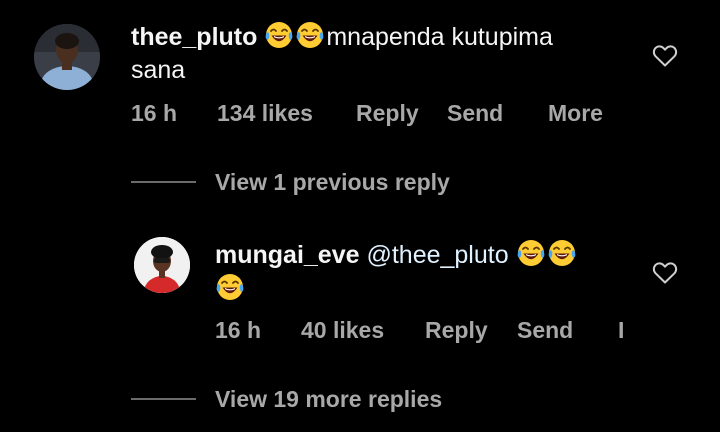 This screenshot has height=432, width=720. I want to click on reply-meta: 16 h 40 likes Reply Send I, so click(360, 331).